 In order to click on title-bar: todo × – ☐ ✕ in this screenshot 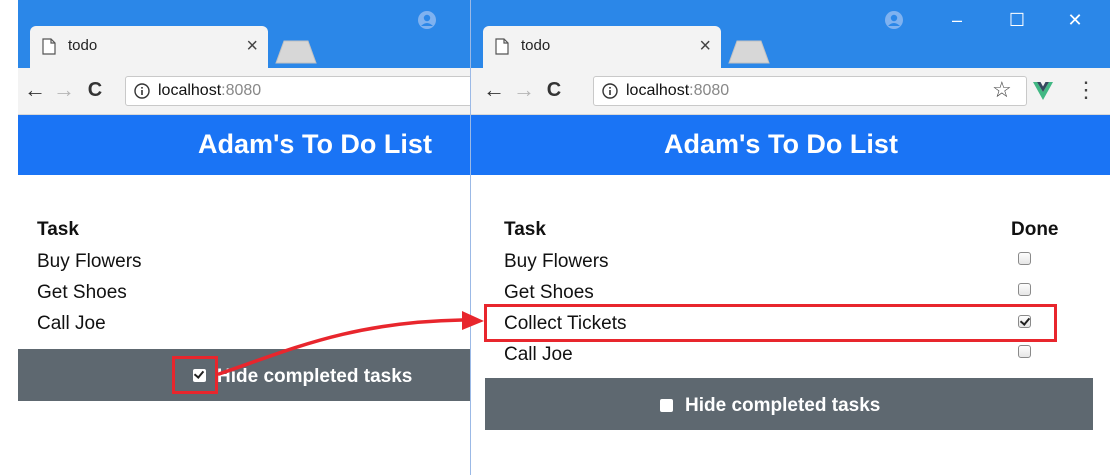, I will do `click(790, 34)`.